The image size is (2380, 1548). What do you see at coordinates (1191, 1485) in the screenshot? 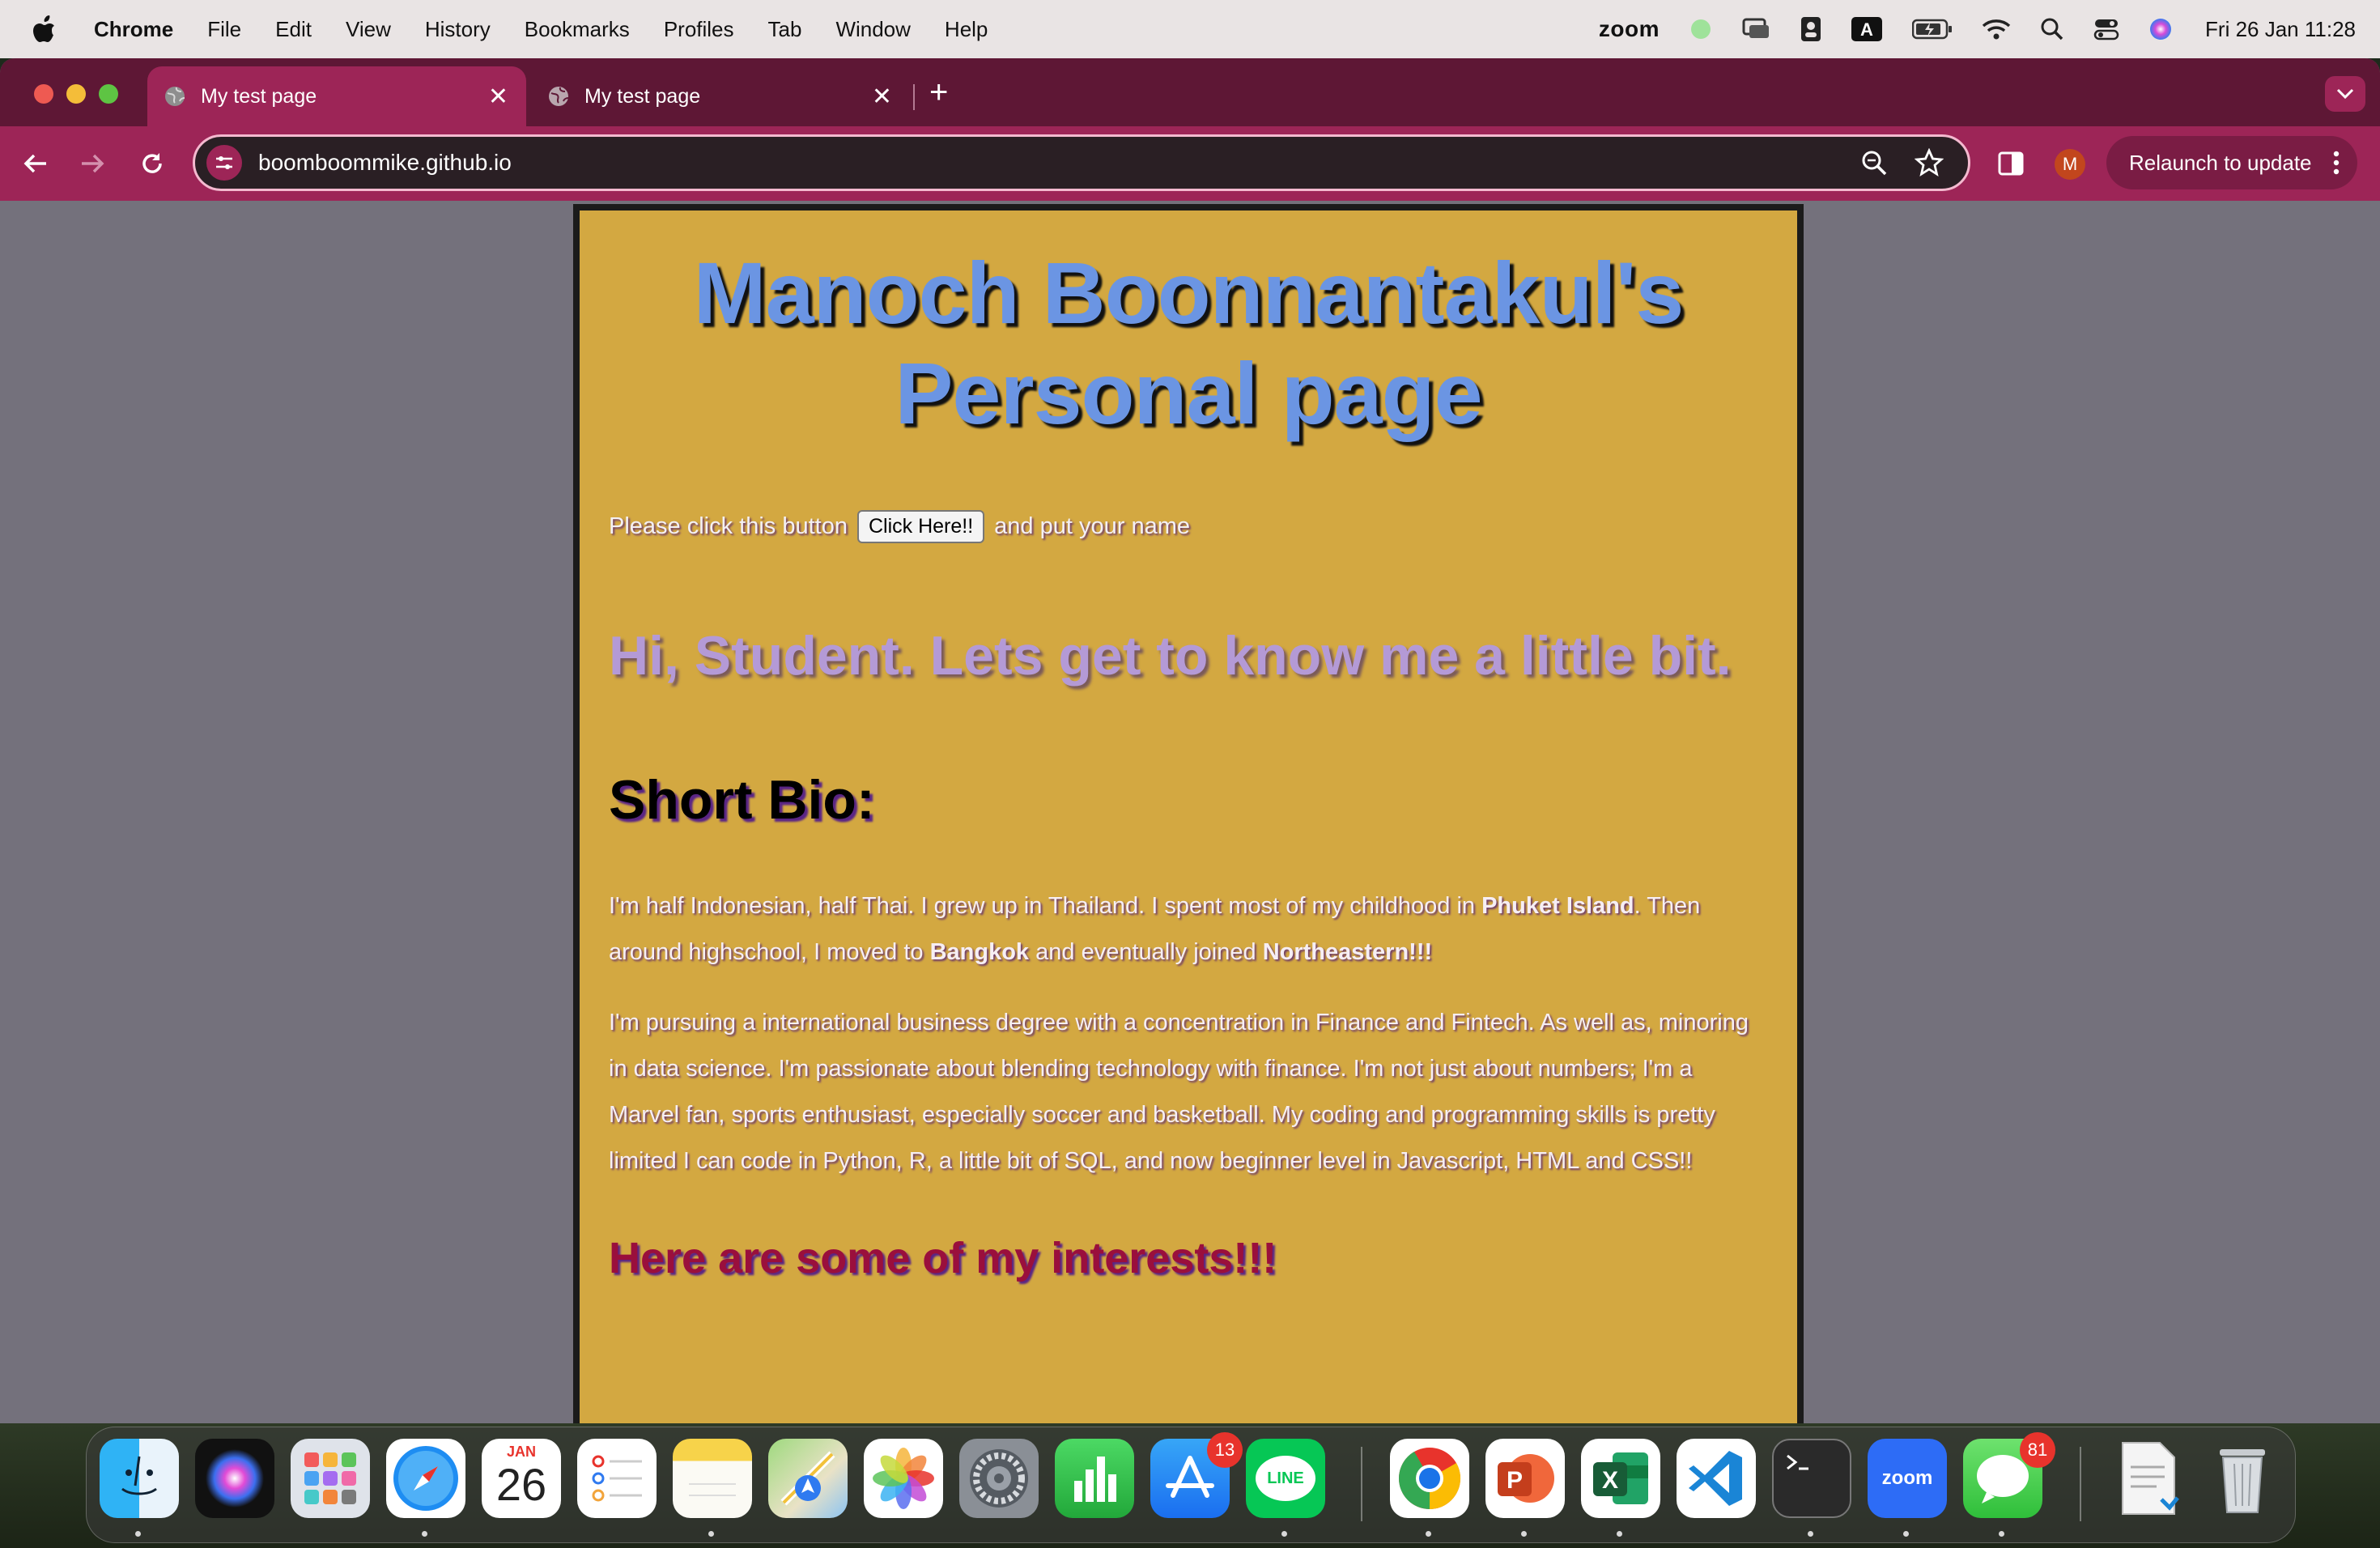
I see `macos-dock: JAN 26 13 LINE P X zoom 81` at bounding box center [1191, 1485].